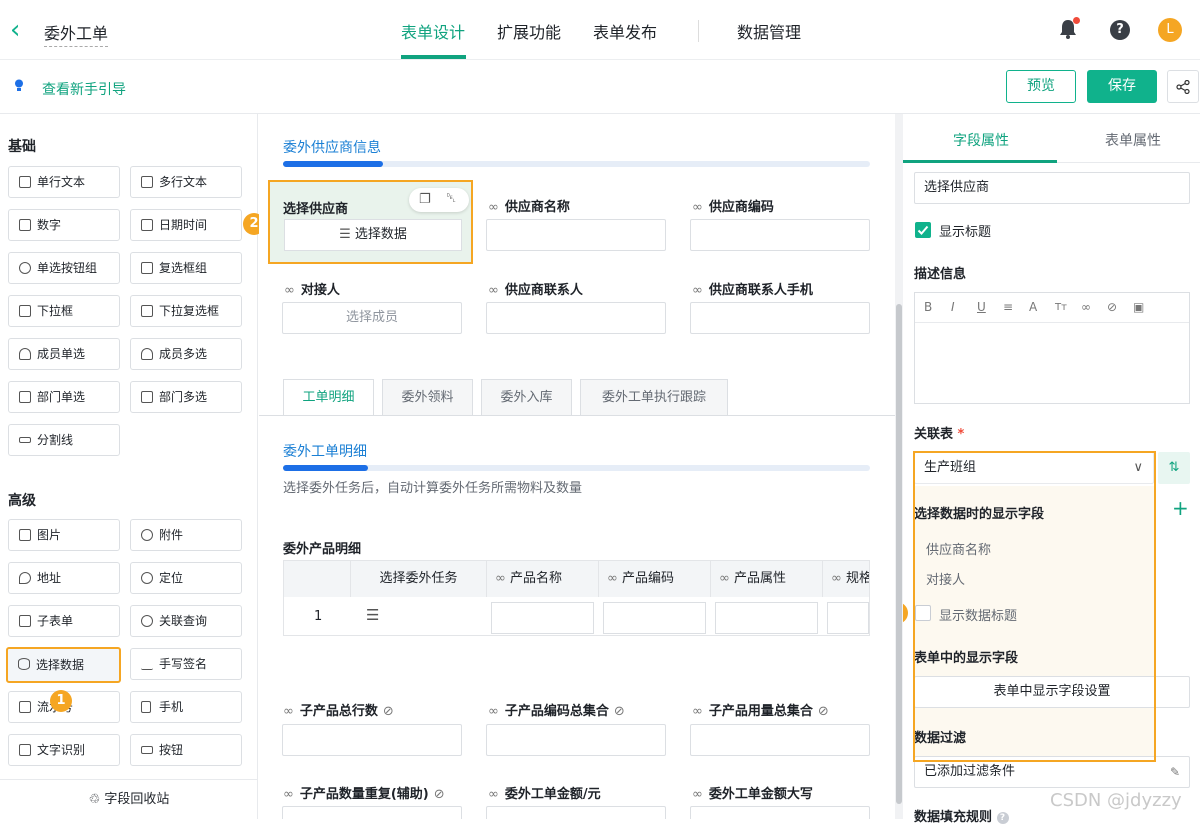 The height and width of the screenshot is (825, 1200). Describe the element at coordinates (537, 207) in the screenshot. I see `label-text: 供应商名称` at that location.